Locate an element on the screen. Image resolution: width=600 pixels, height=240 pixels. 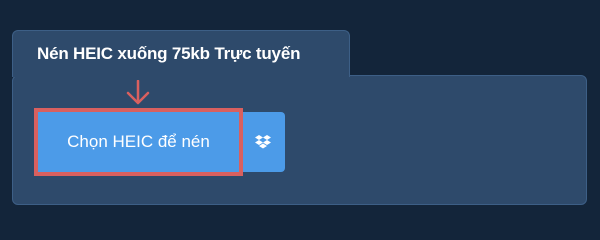
tool-tab: Nén HEIC xuống 75kb Trực tuyến is located at coordinates (181, 53).